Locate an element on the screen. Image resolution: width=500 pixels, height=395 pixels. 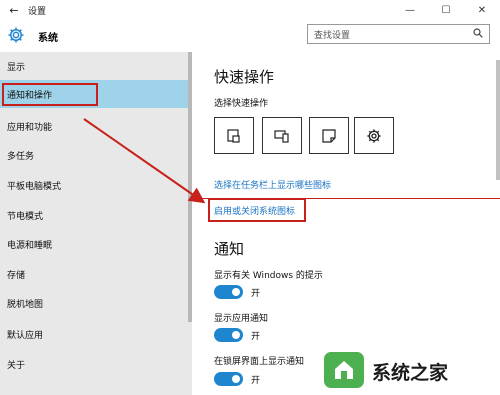
sidebar-item-label: 存储 is located at coordinates (16, 275).